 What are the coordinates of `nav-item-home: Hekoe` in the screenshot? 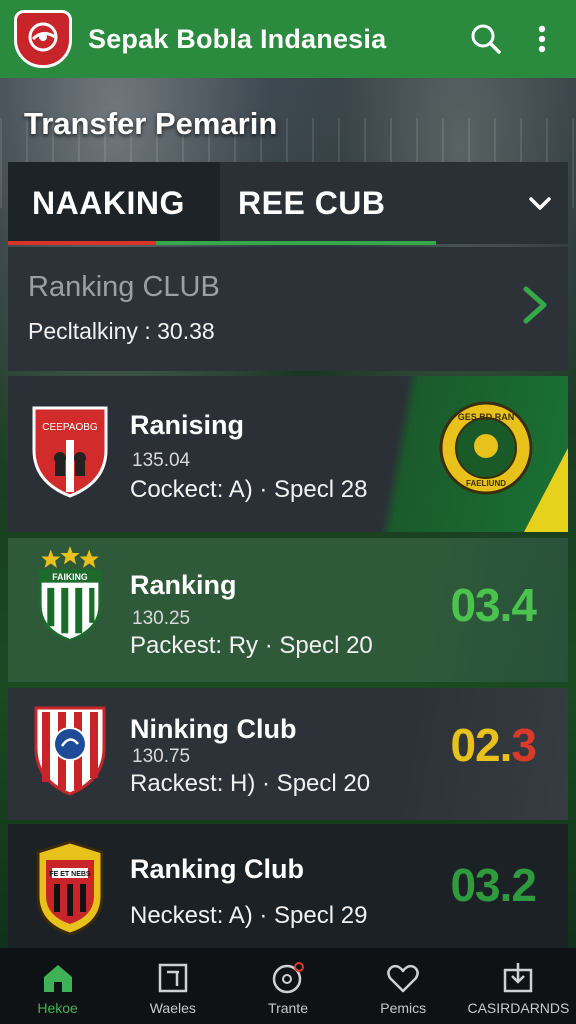 It's located at (57, 986).